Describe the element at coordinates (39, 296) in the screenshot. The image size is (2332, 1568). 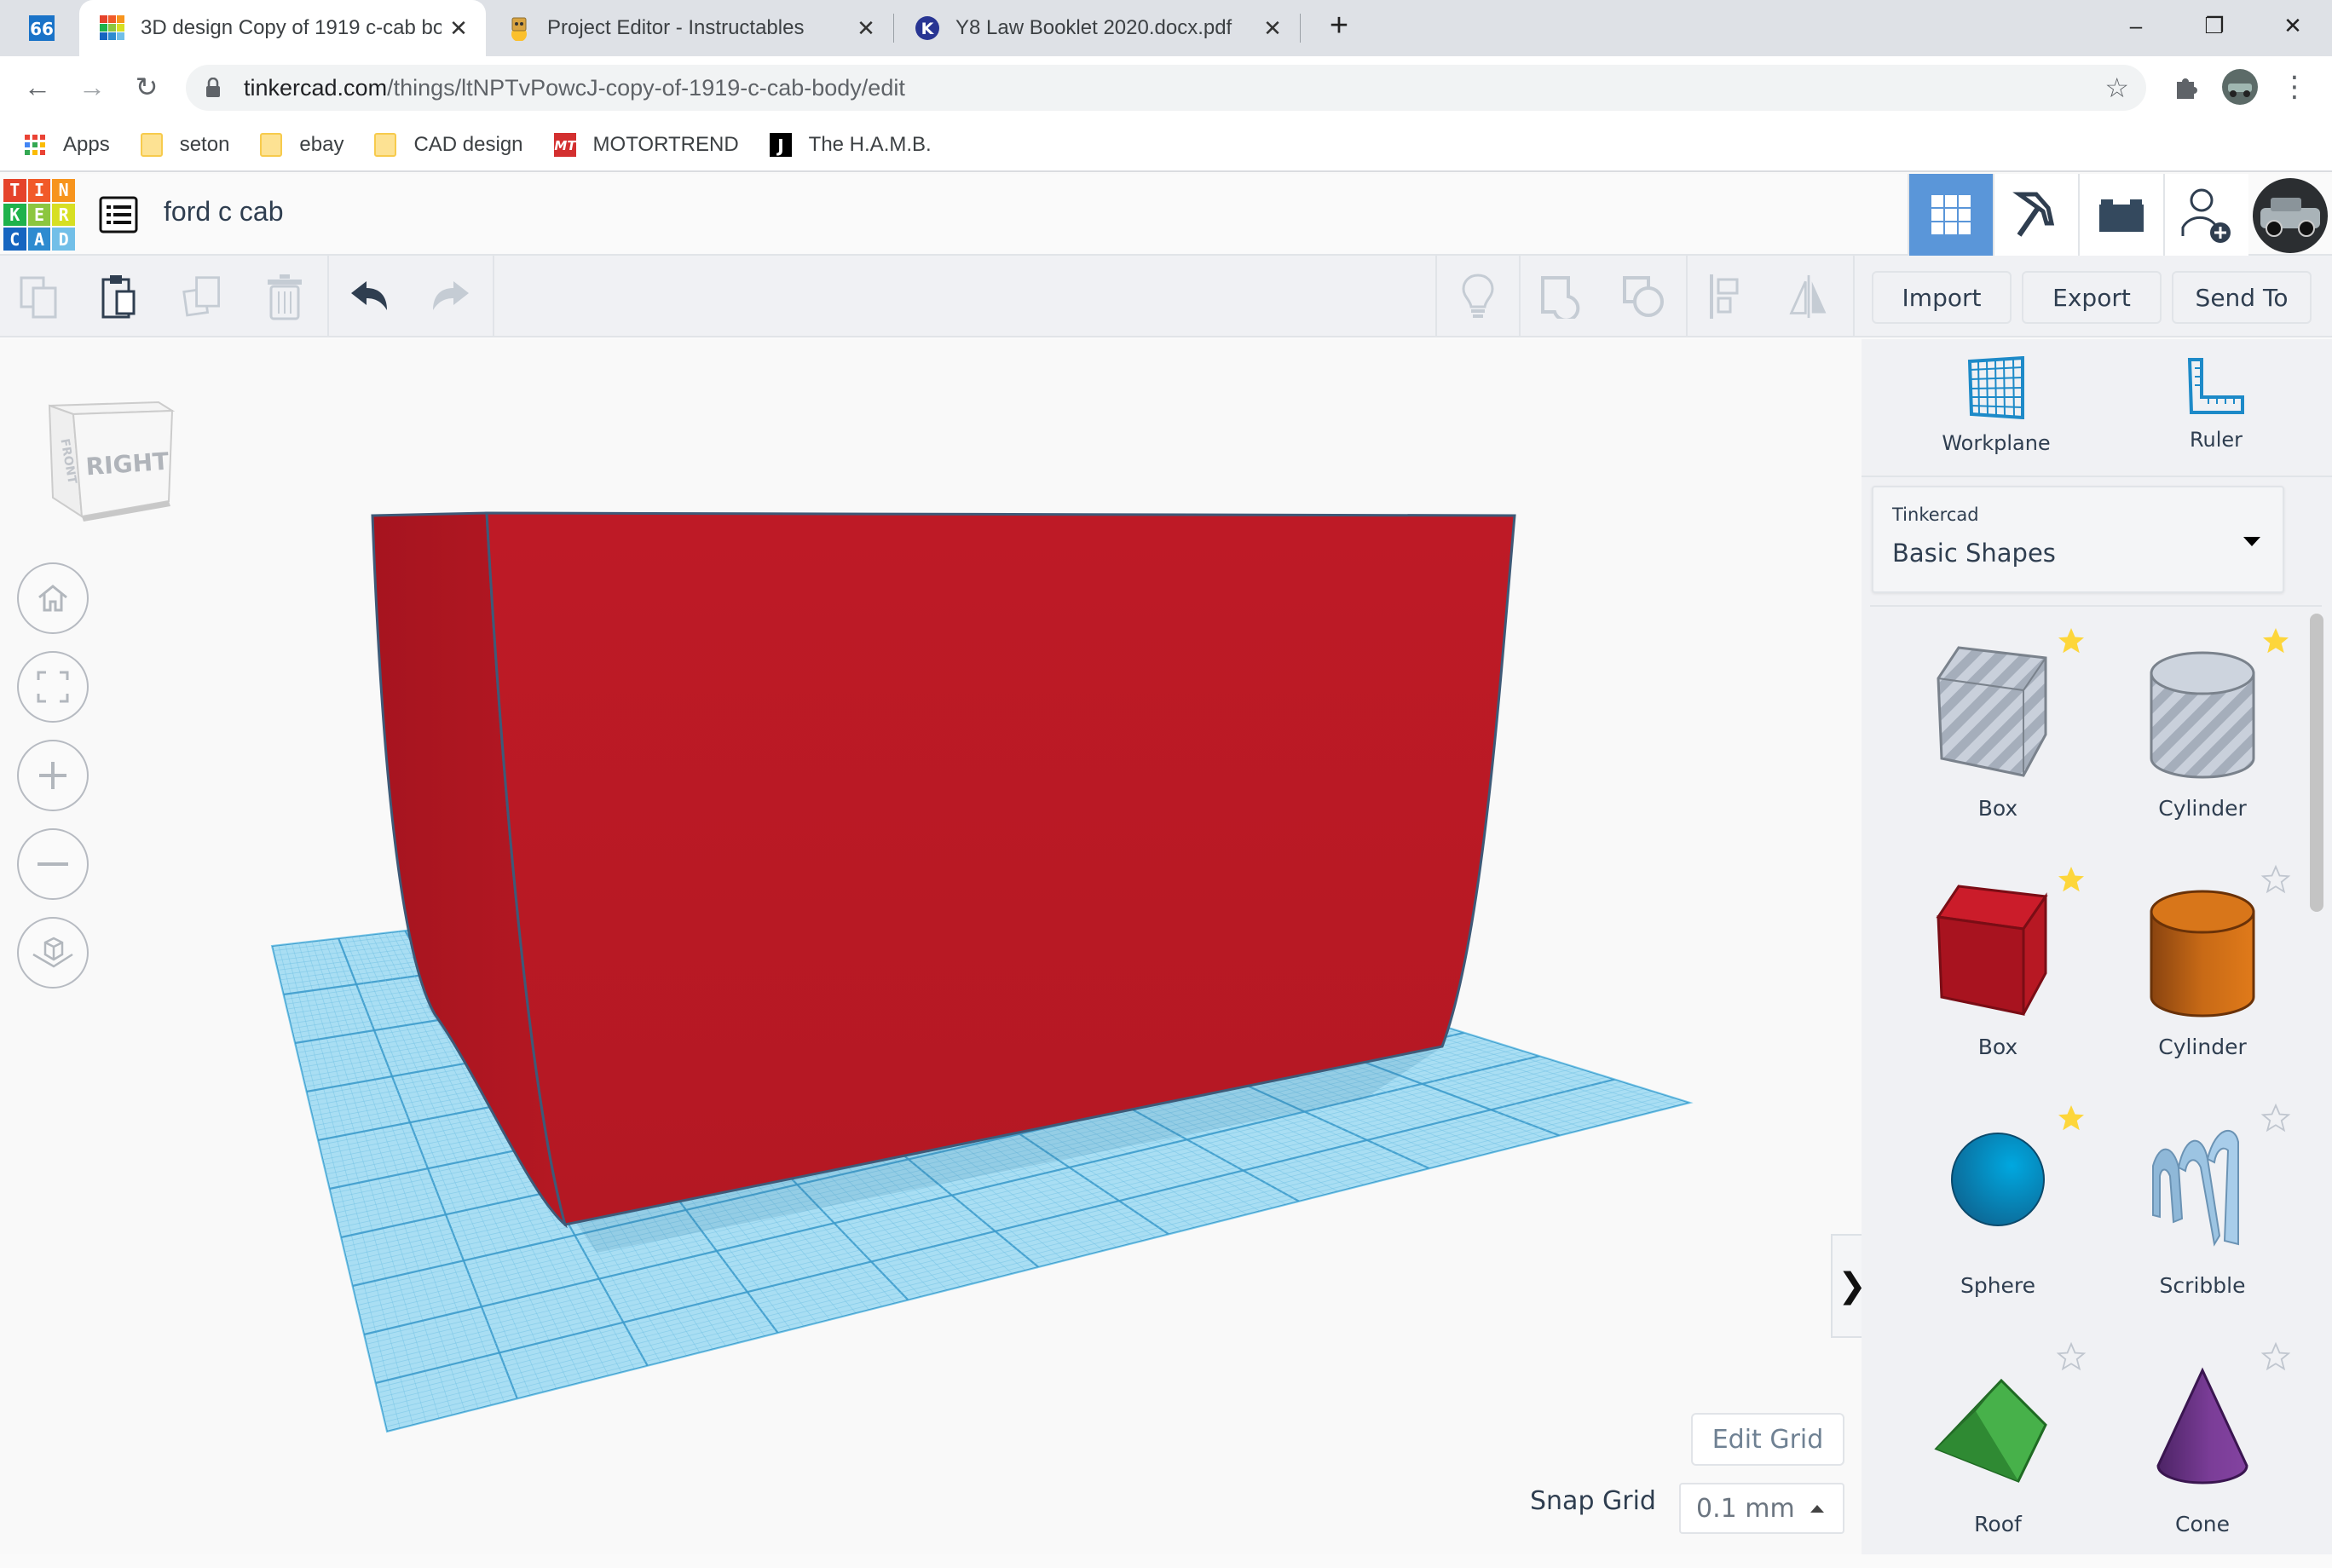
I see `copy-button` at that location.